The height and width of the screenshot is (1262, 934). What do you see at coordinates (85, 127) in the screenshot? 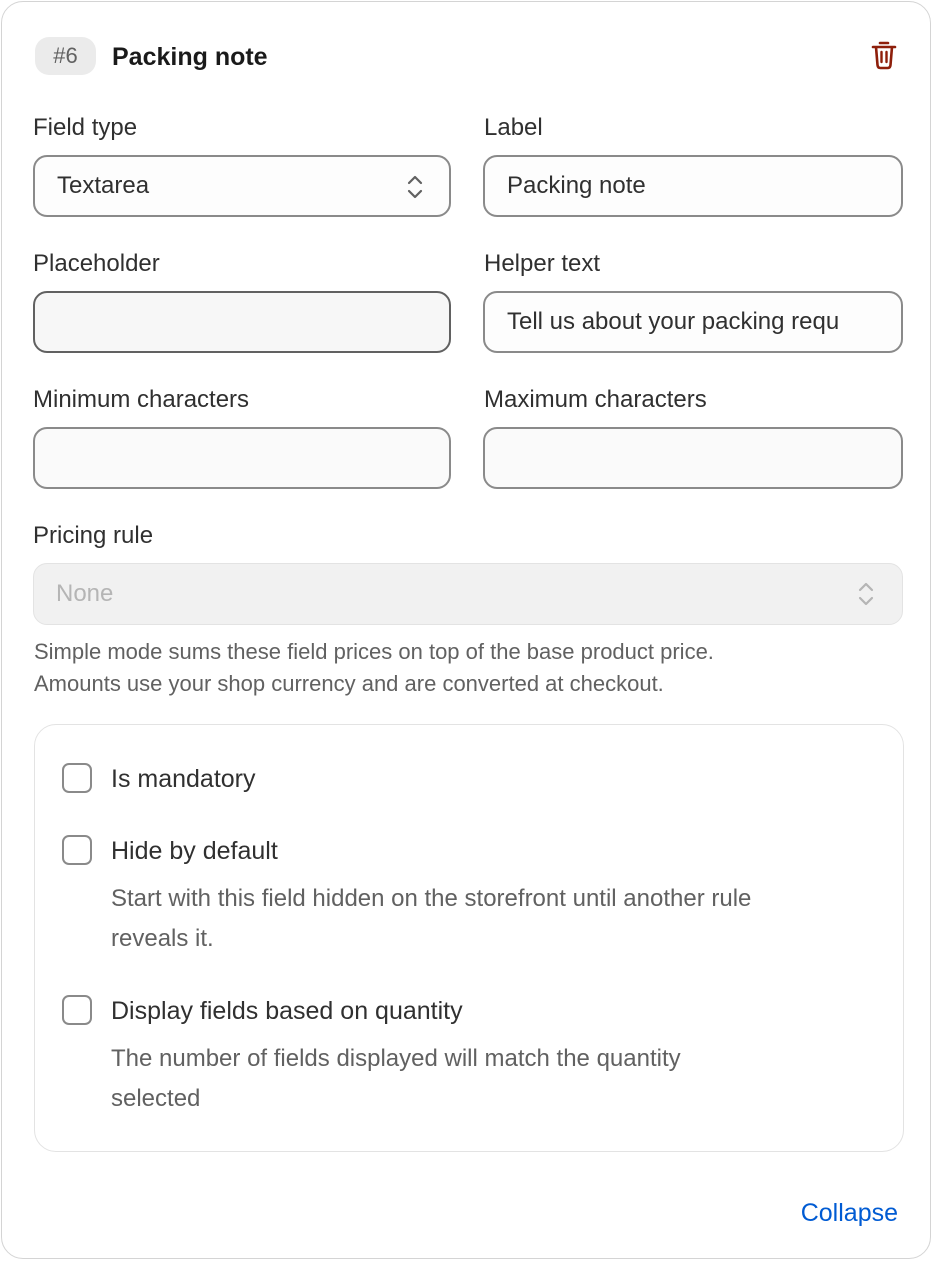
I see `field-type-label: Field type` at bounding box center [85, 127].